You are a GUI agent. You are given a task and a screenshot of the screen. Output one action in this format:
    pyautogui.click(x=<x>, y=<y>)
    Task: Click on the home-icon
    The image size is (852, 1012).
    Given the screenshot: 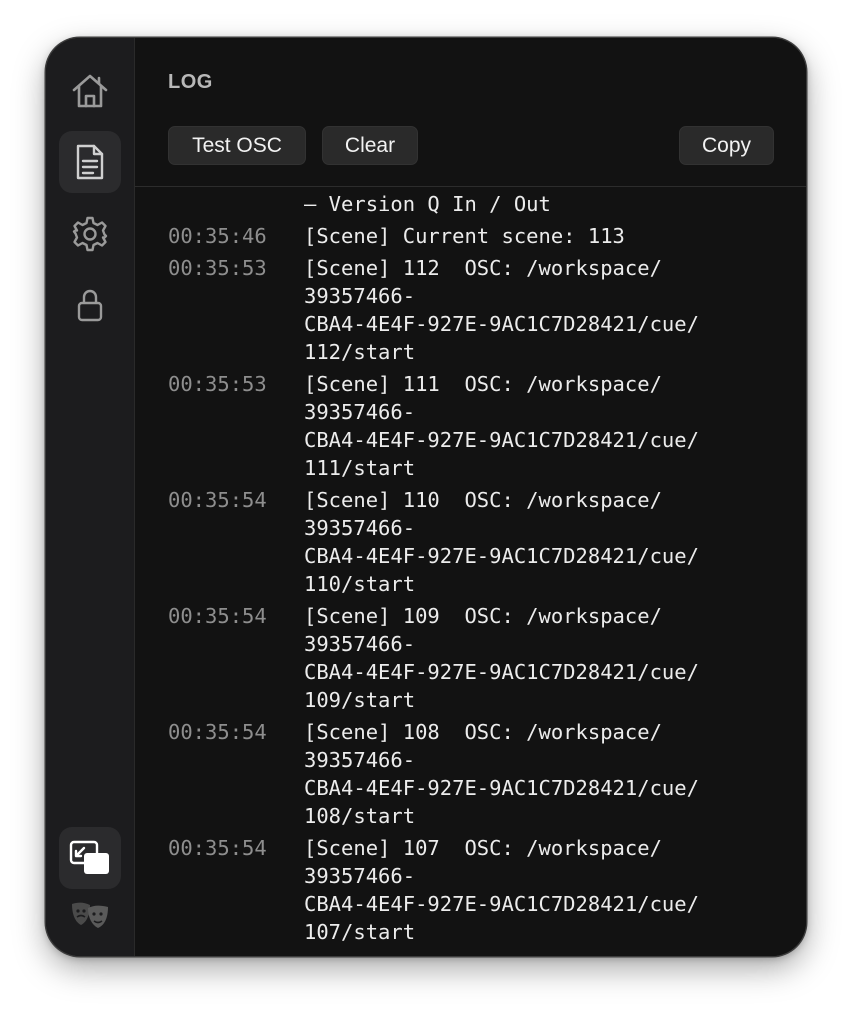 What is the action you would take?
    pyautogui.click(x=90, y=91)
    